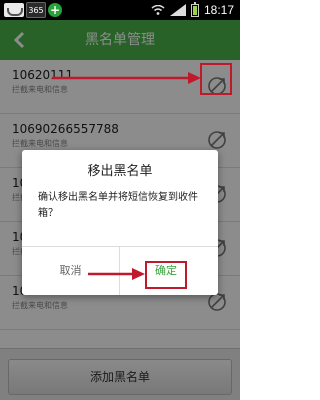  I want to click on app-365-icon: 365, so click(36, 10).